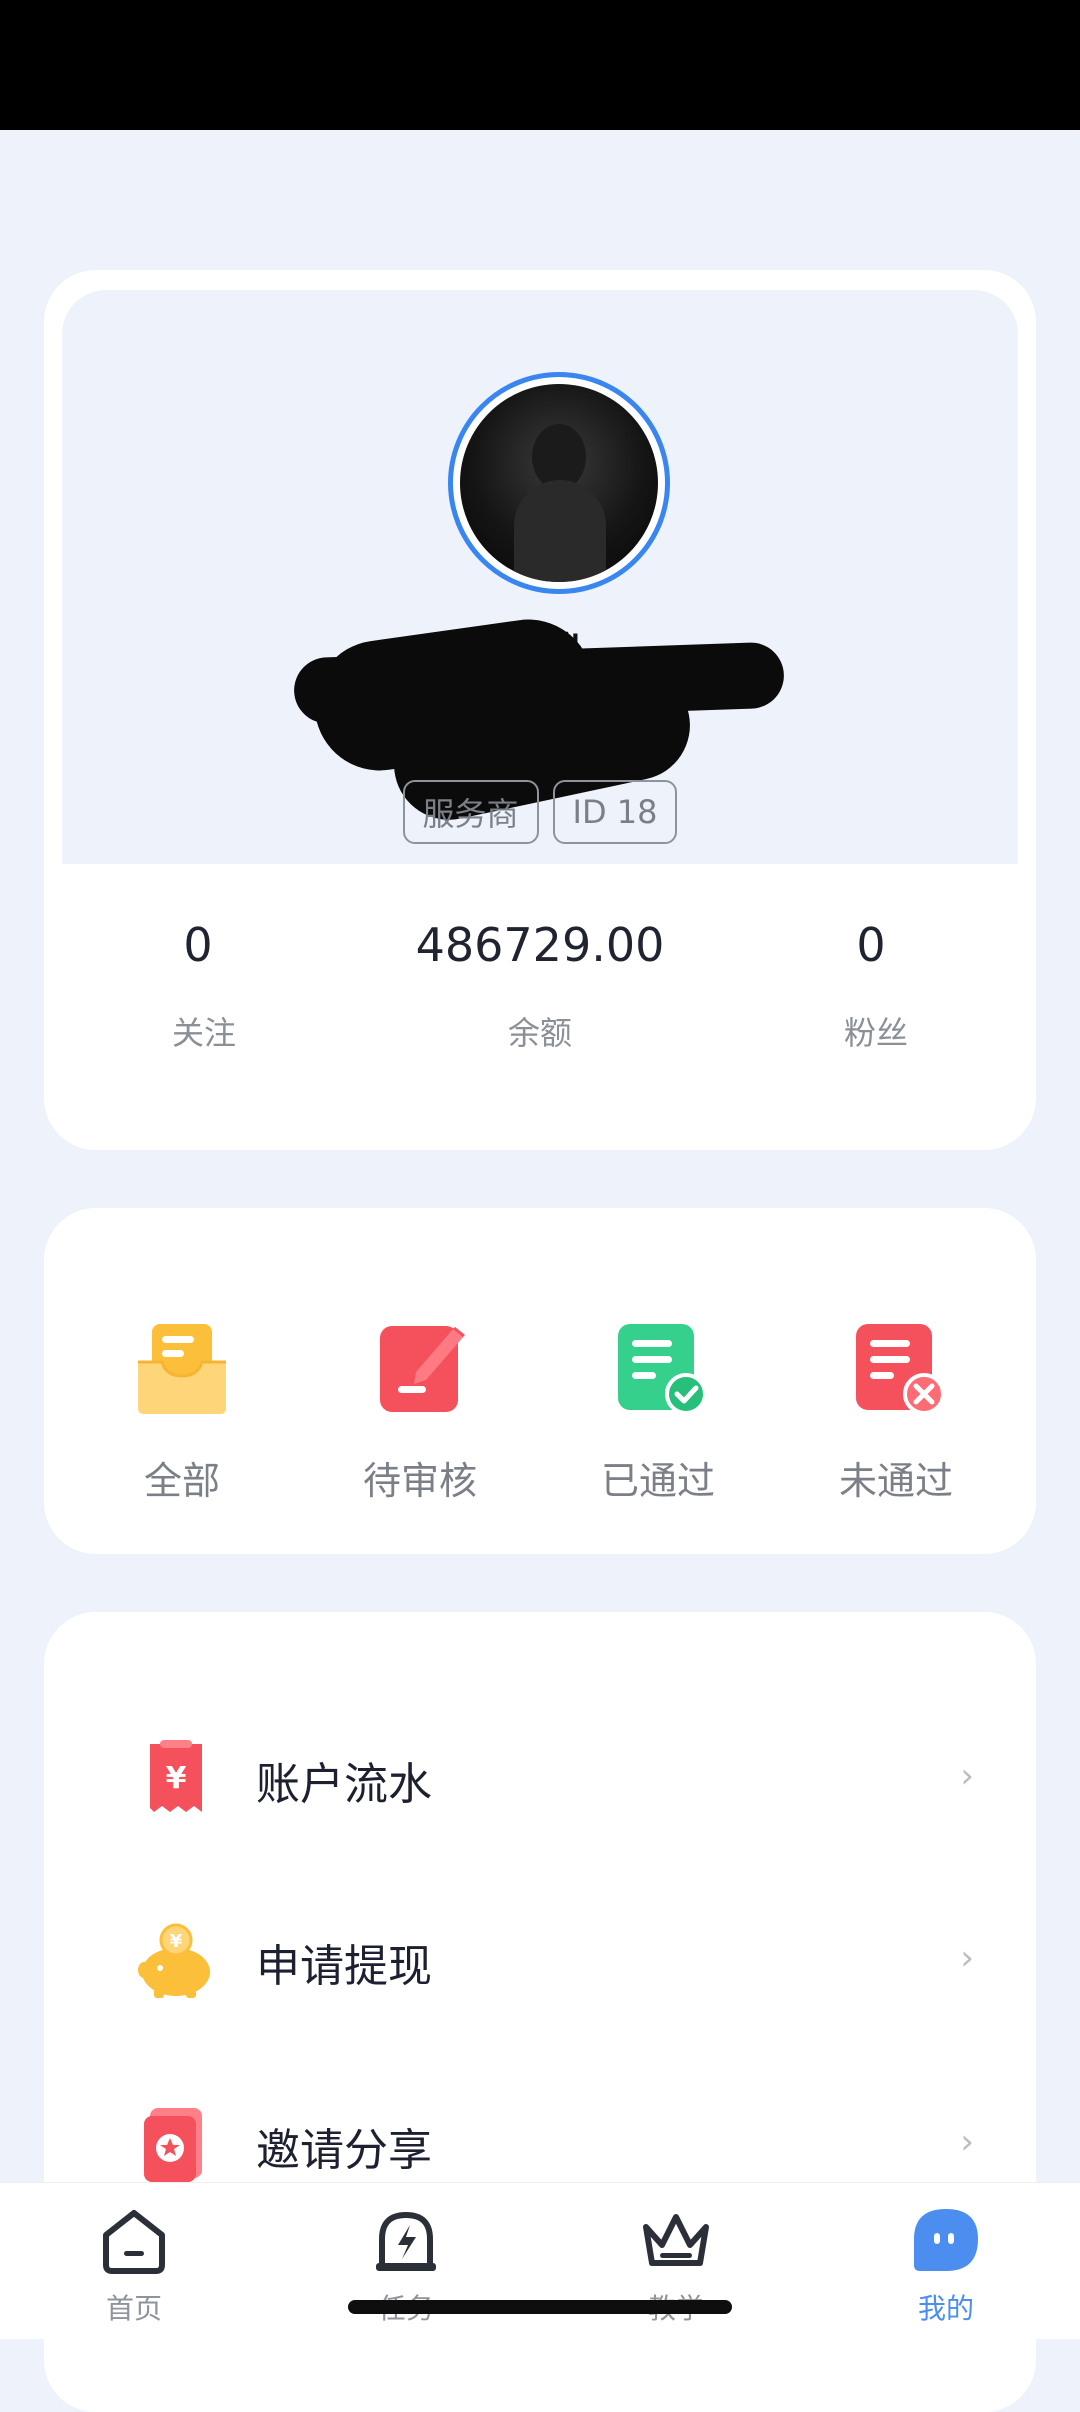 This screenshot has width=1080, height=2412. What do you see at coordinates (945, 2308) in the screenshot?
I see `tab-mine-label: 我的` at bounding box center [945, 2308].